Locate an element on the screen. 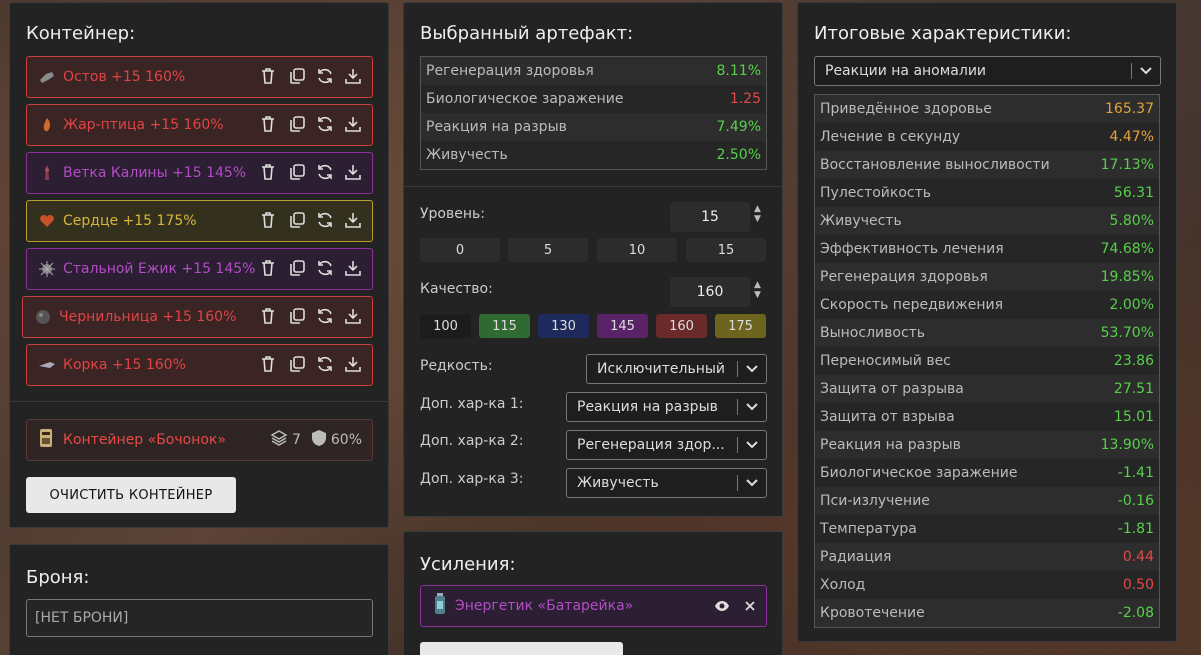 This screenshot has height=655, width=1201. stat-value: 23.86 is located at coordinates (1133, 361).